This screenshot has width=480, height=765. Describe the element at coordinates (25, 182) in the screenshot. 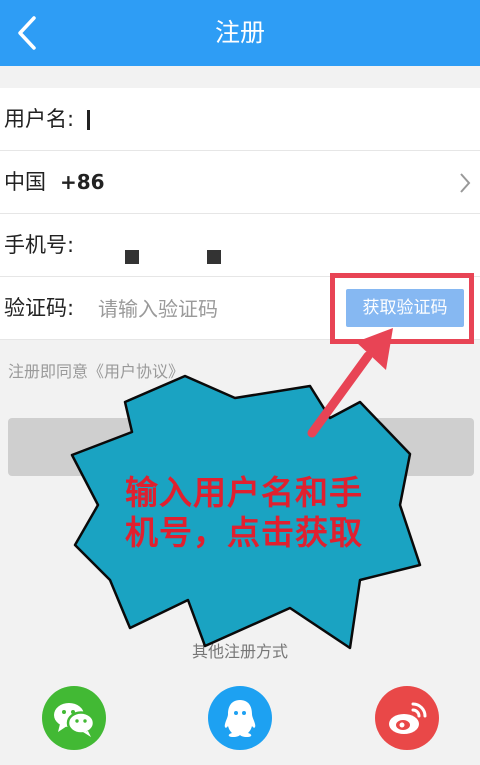

I see `country-label: 中国` at that location.